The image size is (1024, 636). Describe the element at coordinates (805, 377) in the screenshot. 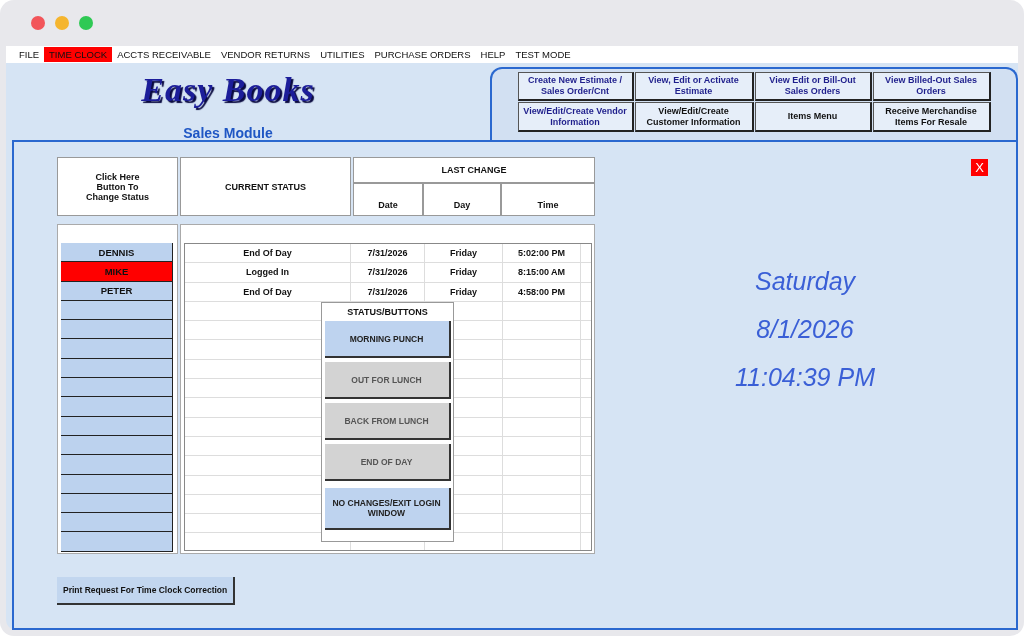

I see `clock-time: 11:04:39 PM` at that location.